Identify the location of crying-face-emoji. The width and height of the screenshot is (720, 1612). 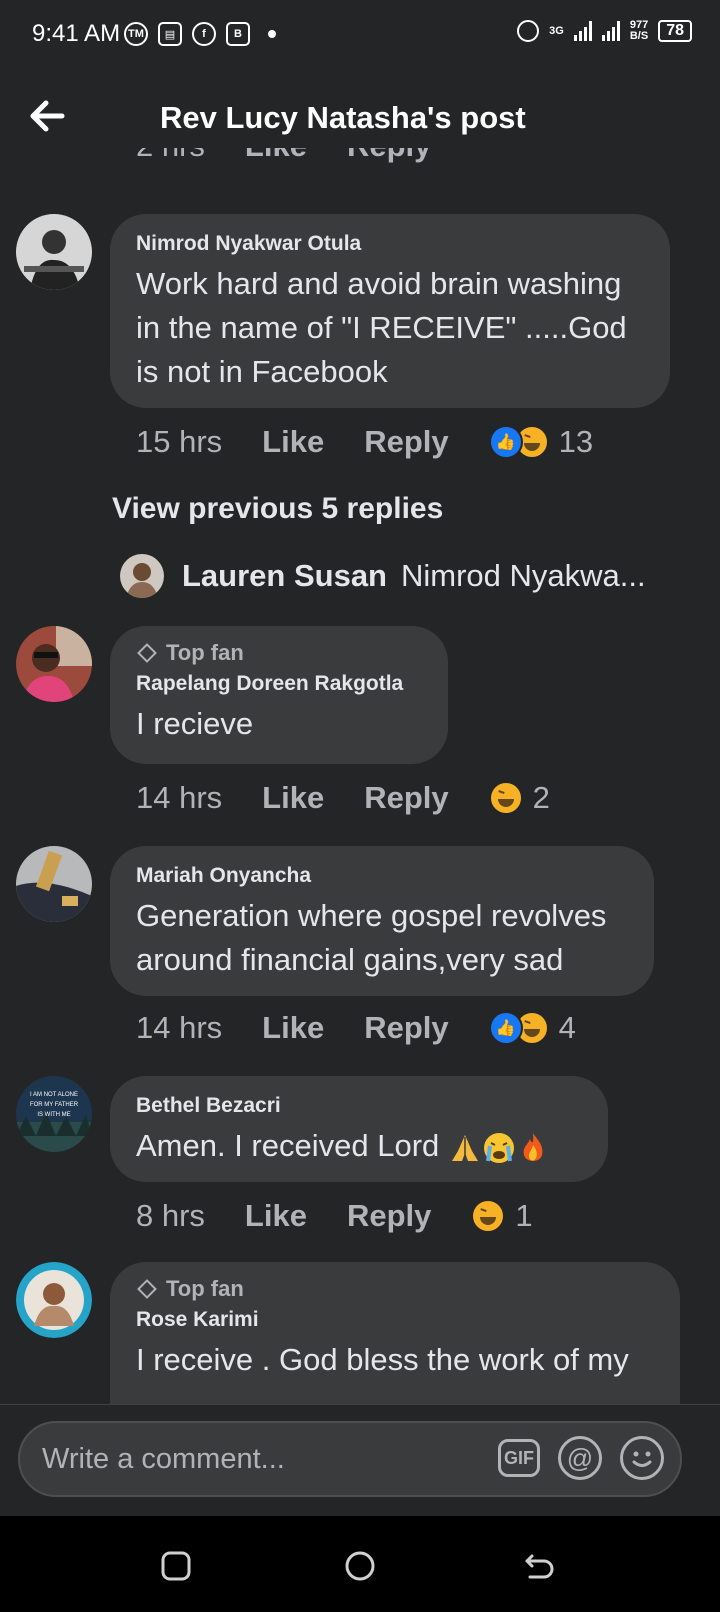
(499, 1148).